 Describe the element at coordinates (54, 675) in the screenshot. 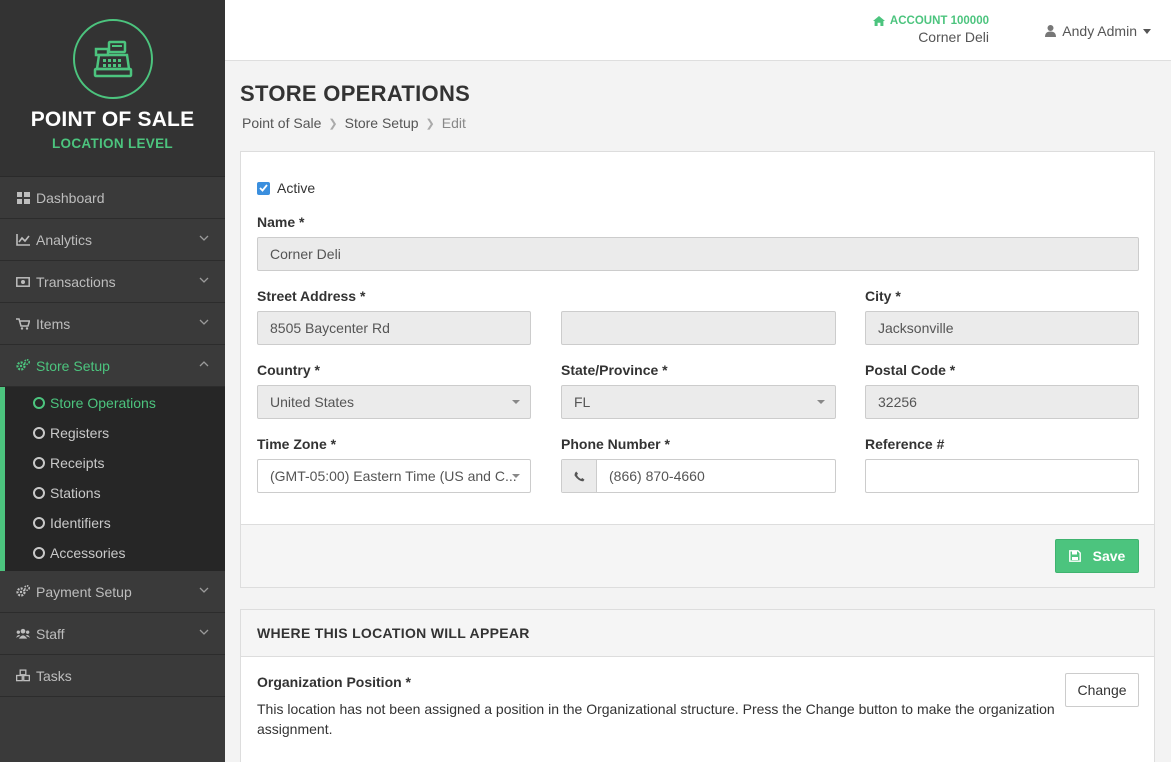

I see `sidebar-item-label: Tasks` at that location.